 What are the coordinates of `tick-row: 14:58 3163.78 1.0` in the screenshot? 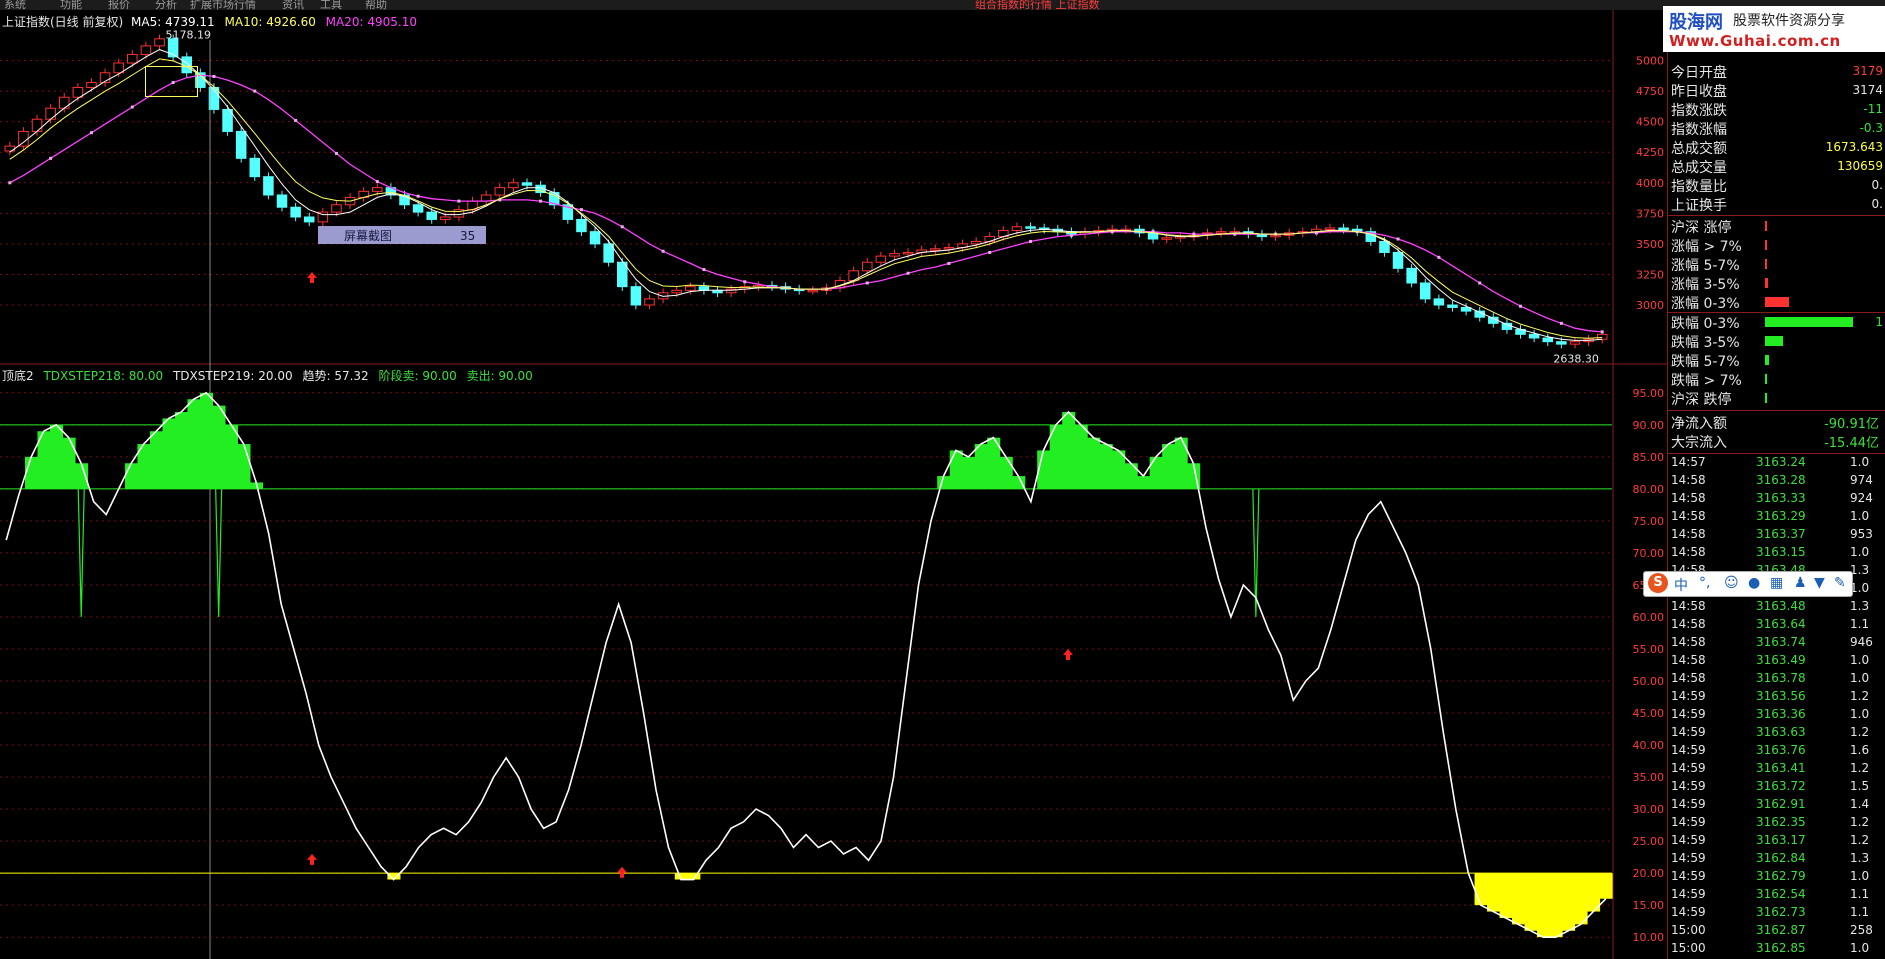 It's located at (1776, 680).